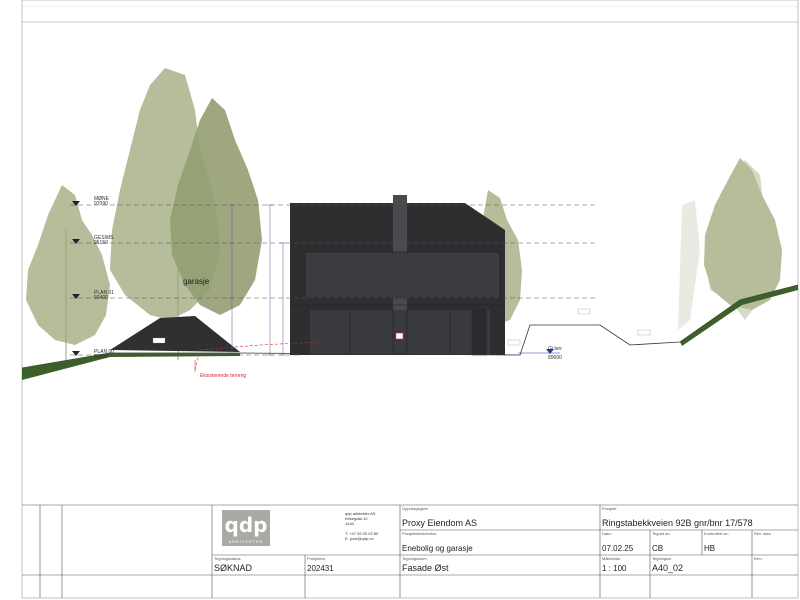  What do you see at coordinates (101, 357) in the screenshot?
I see `level-value: 89600` at bounding box center [101, 357].